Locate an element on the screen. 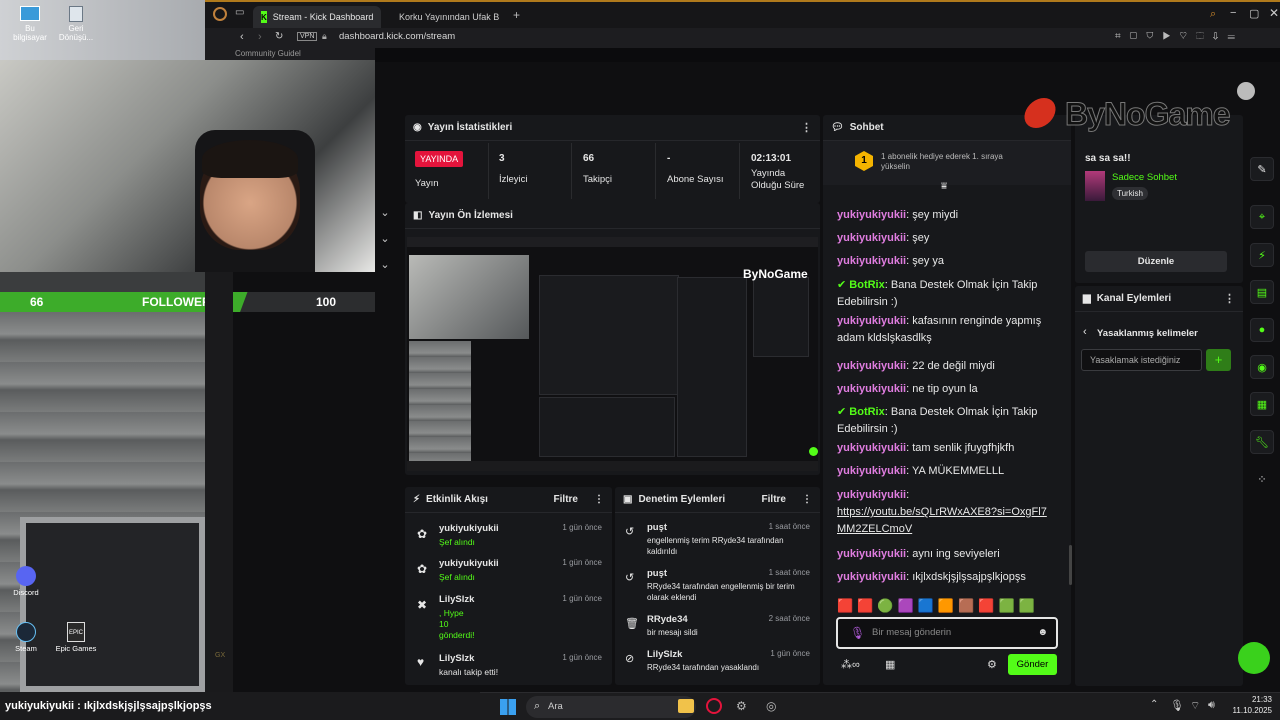  wifi-icon: ⌔ is located at coordinates (1195, 706).